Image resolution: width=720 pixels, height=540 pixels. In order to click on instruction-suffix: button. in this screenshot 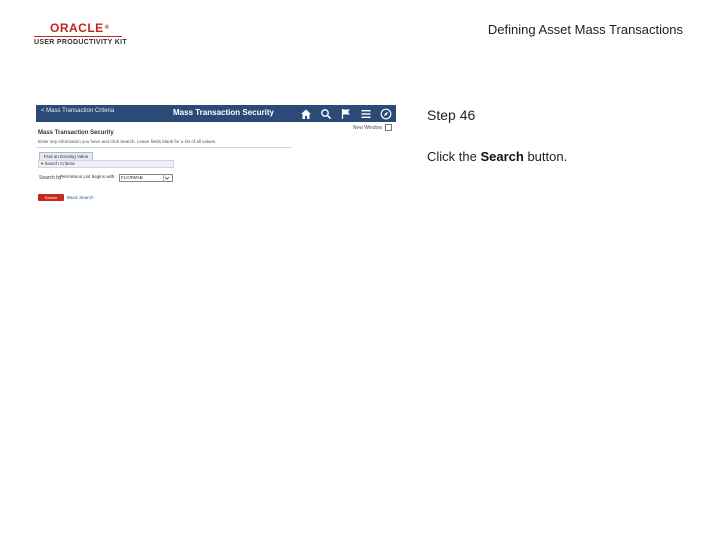, I will do `click(545, 156)`.